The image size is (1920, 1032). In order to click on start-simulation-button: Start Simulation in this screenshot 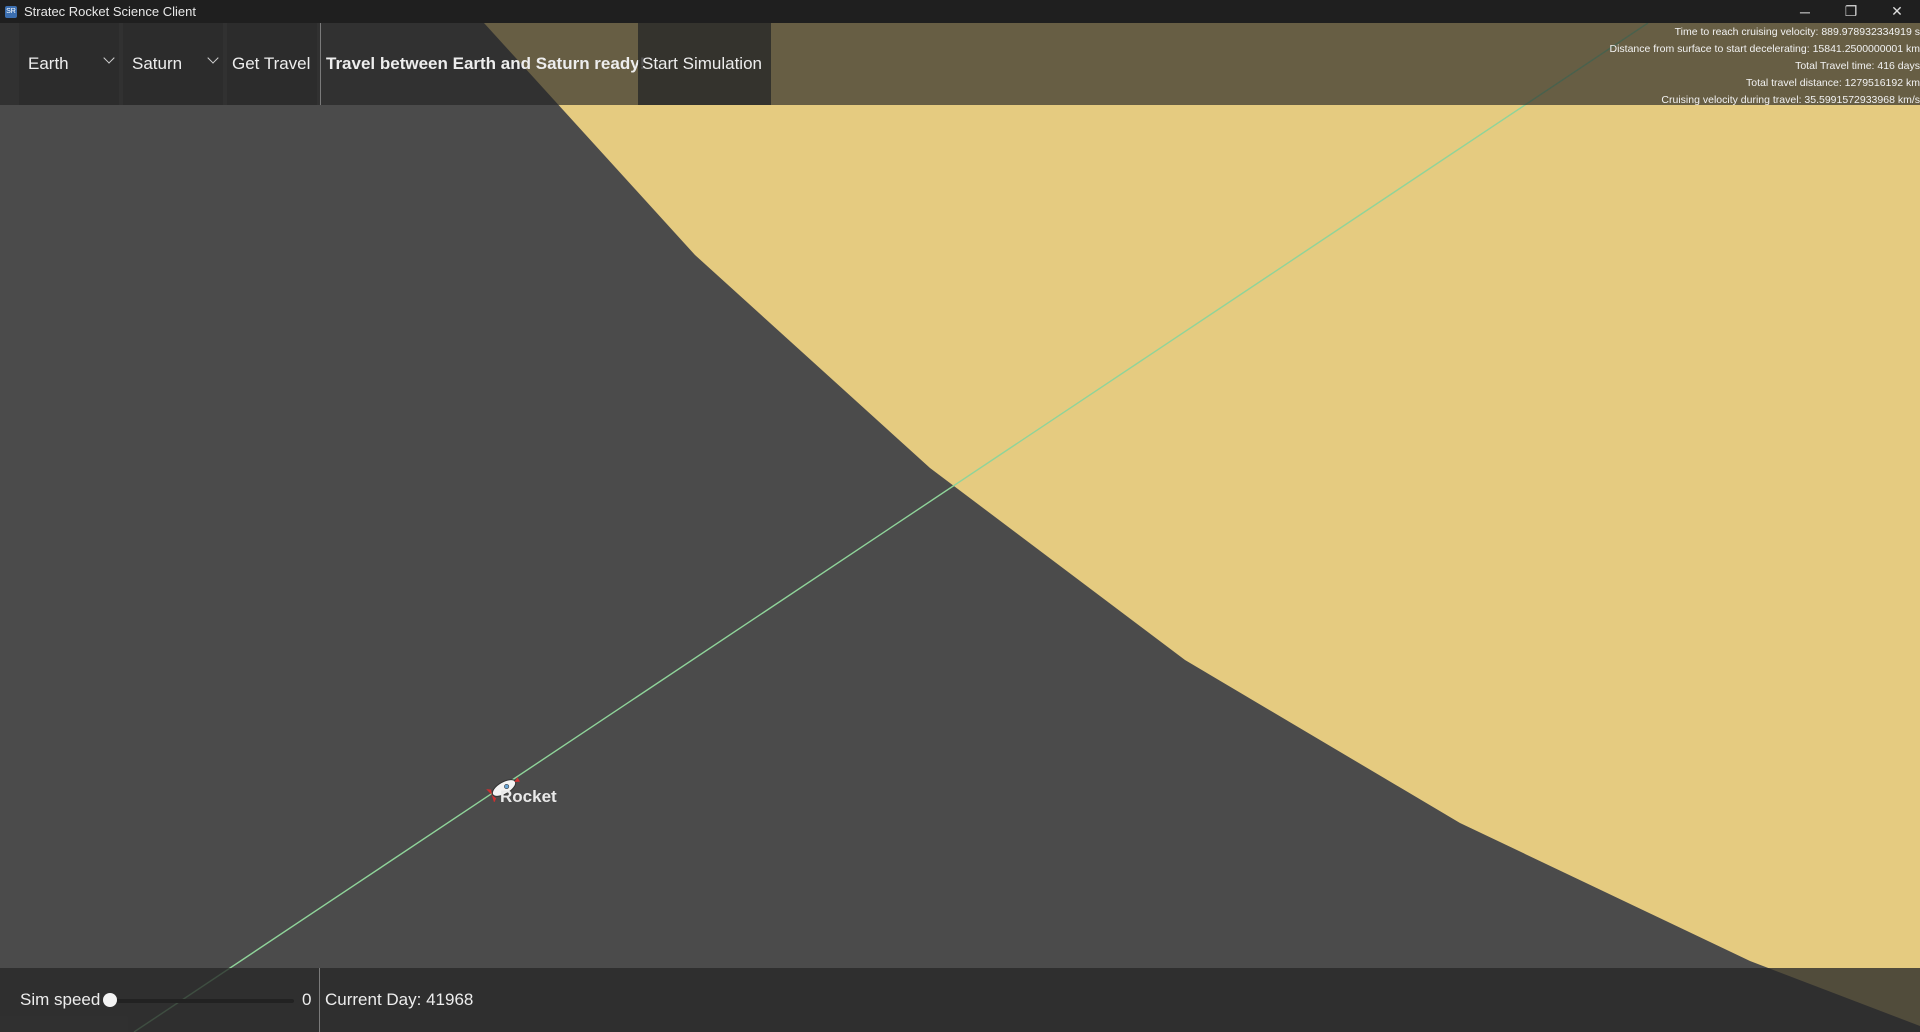, I will do `click(704, 64)`.